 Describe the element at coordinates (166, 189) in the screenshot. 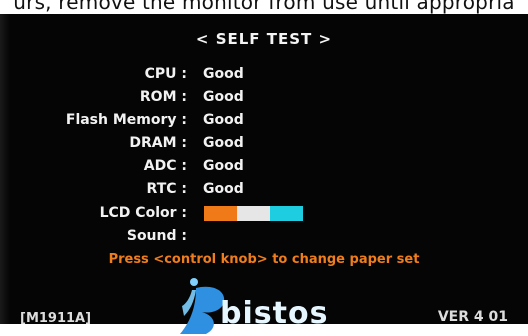

I see `result-label: RTC :` at that location.